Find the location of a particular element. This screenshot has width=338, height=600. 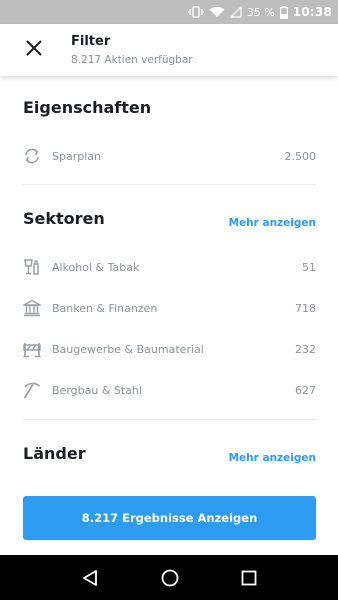

properties-title: Eigenschaften is located at coordinates (87, 107).